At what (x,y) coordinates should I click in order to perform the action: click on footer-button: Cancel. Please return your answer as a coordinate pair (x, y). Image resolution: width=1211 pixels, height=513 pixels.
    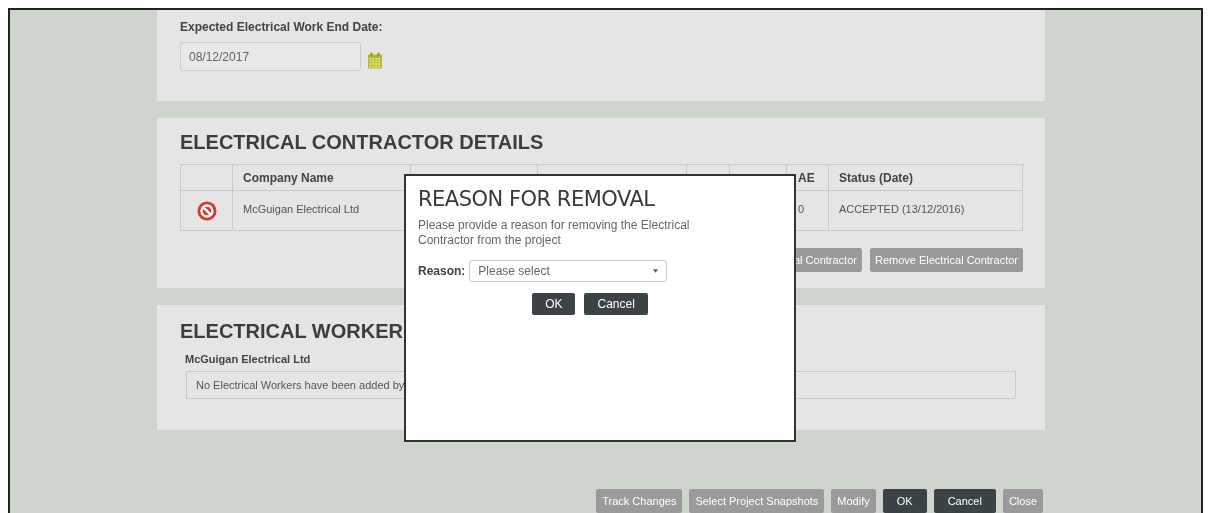
    Looking at the image, I should click on (964, 501).